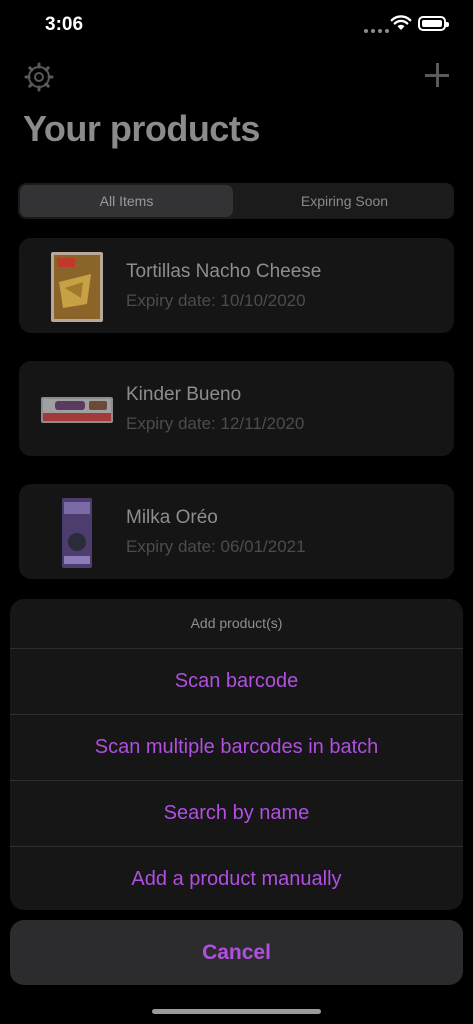 The height and width of the screenshot is (1024, 473). Describe the element at coordinates (236, 747) in the screenshot. I see `scan-batch-button: Scan multiple barcodes in batch` at that location.